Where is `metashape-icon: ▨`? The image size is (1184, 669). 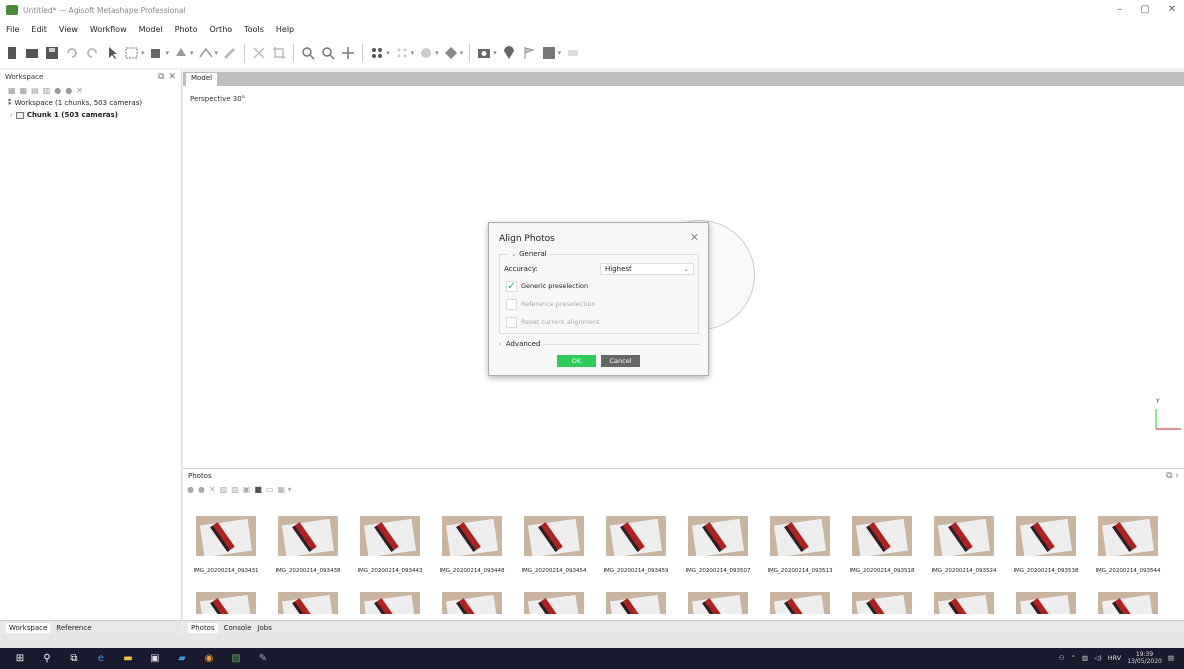
metashape-icon: ▨ is located at coordinates (236, 659).